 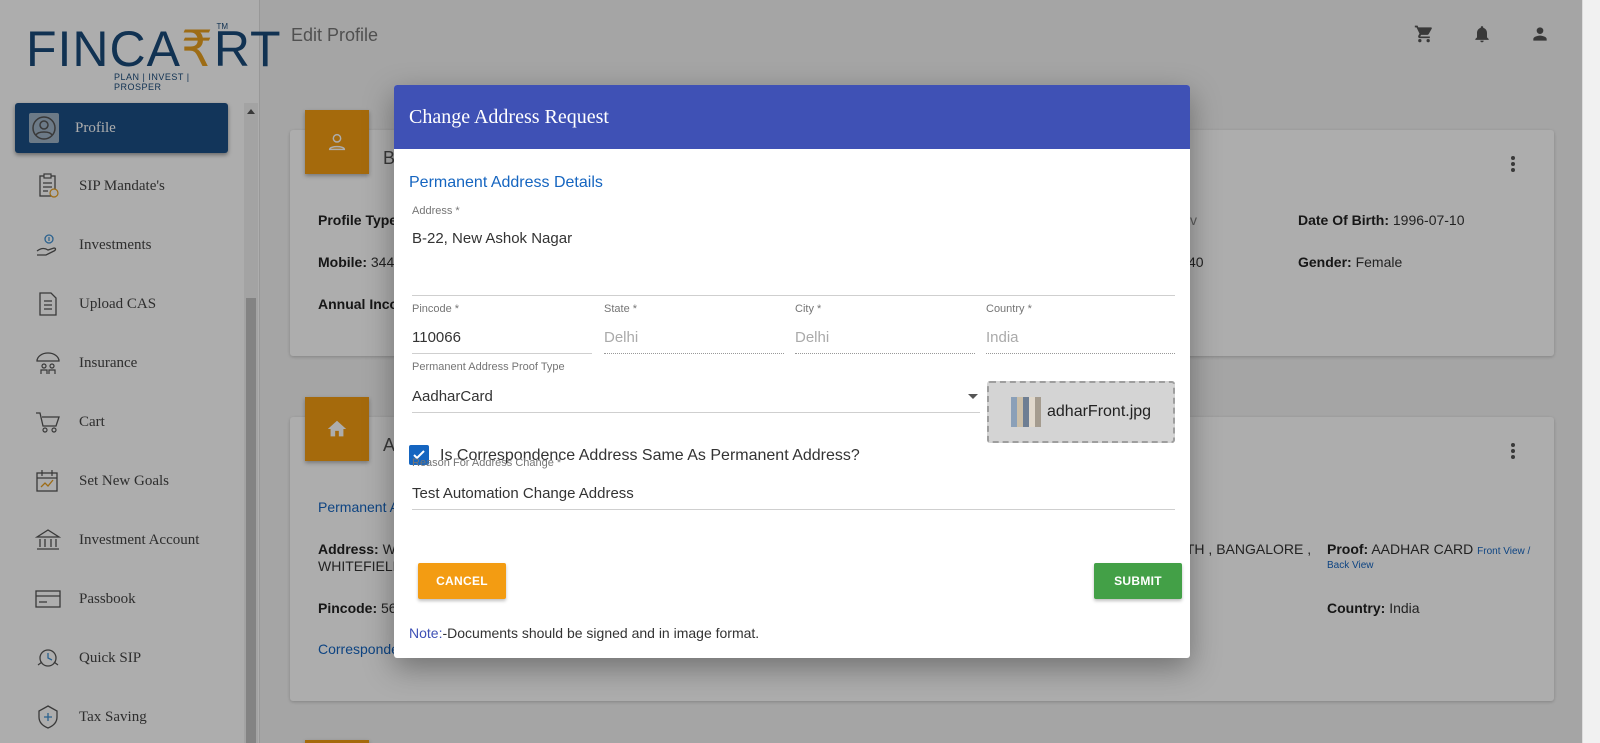 What do you see at coordinates (793, 295) in the screenshot?
I see `address-underline` at bounding box center [793, 295].